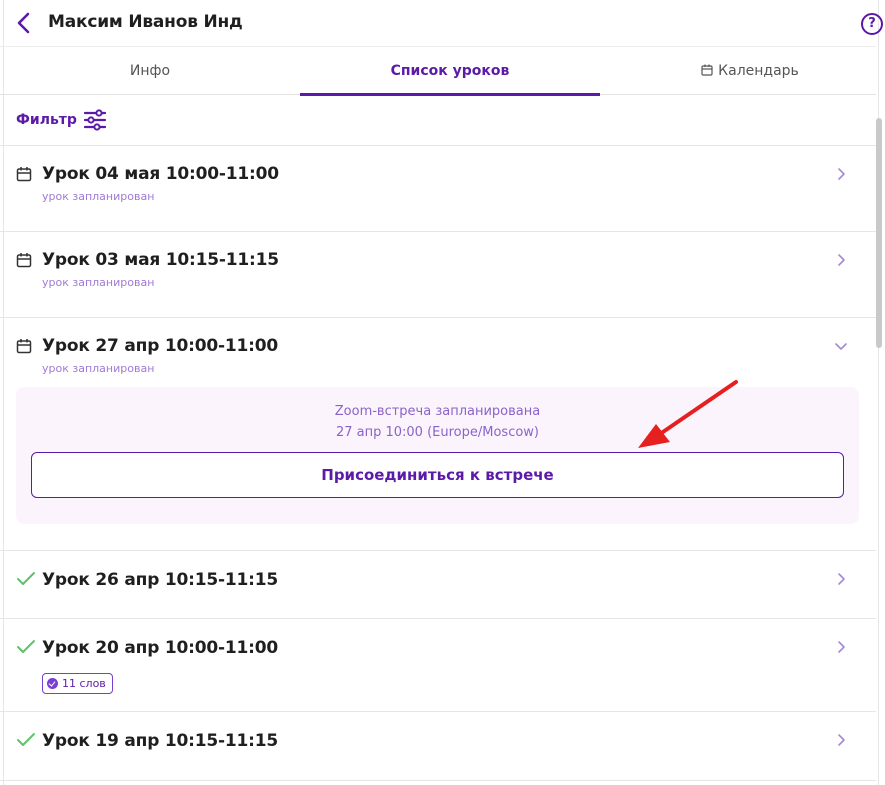 The height and width of the screenshot is (785, 885). I want to click on divider, so click(438, 782).